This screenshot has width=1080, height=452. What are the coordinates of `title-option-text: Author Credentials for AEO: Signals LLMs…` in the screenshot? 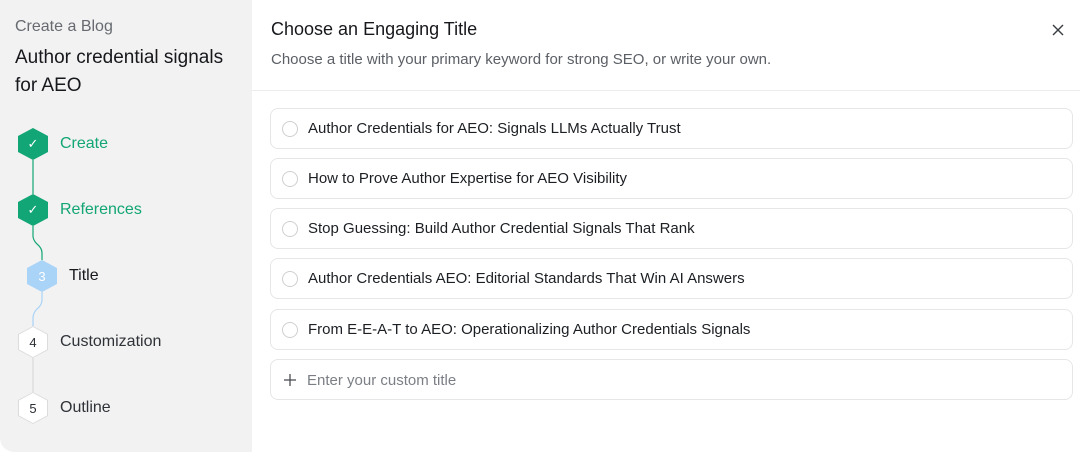 It's located at (494, 128).